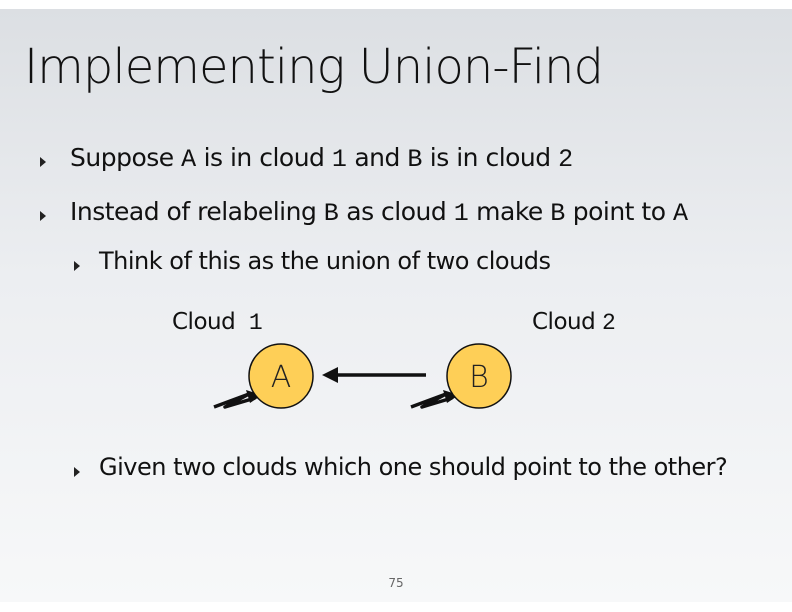 The image size is (792, 612). I want to click on b-to-a-arrowhead, so click(330, 375).